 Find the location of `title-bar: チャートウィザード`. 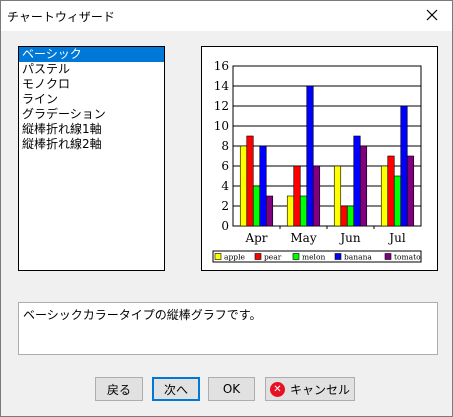

title-bar: チャートウィザード is located at coordinates (226, 16).